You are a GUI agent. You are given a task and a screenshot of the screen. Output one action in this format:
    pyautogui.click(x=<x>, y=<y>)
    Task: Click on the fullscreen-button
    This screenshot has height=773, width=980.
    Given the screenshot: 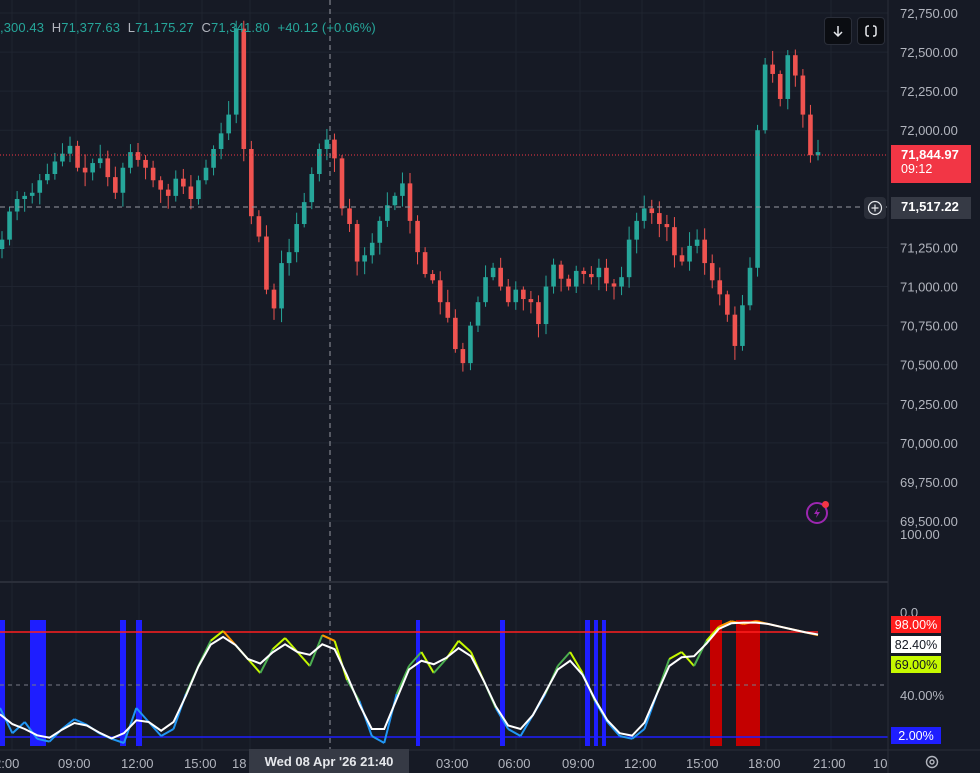 What is the action you would take?
    pyautogui.click(x=871, y=31)
    